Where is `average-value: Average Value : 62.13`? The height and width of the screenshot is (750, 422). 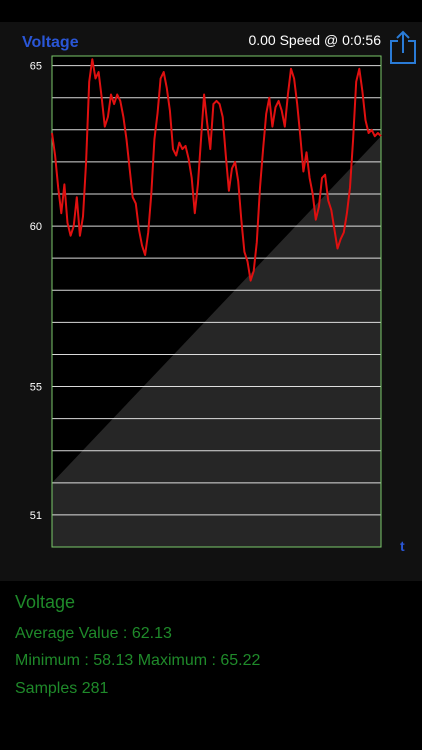 average-value: Average Value : 62.13 is located at coordinates (93, 633).